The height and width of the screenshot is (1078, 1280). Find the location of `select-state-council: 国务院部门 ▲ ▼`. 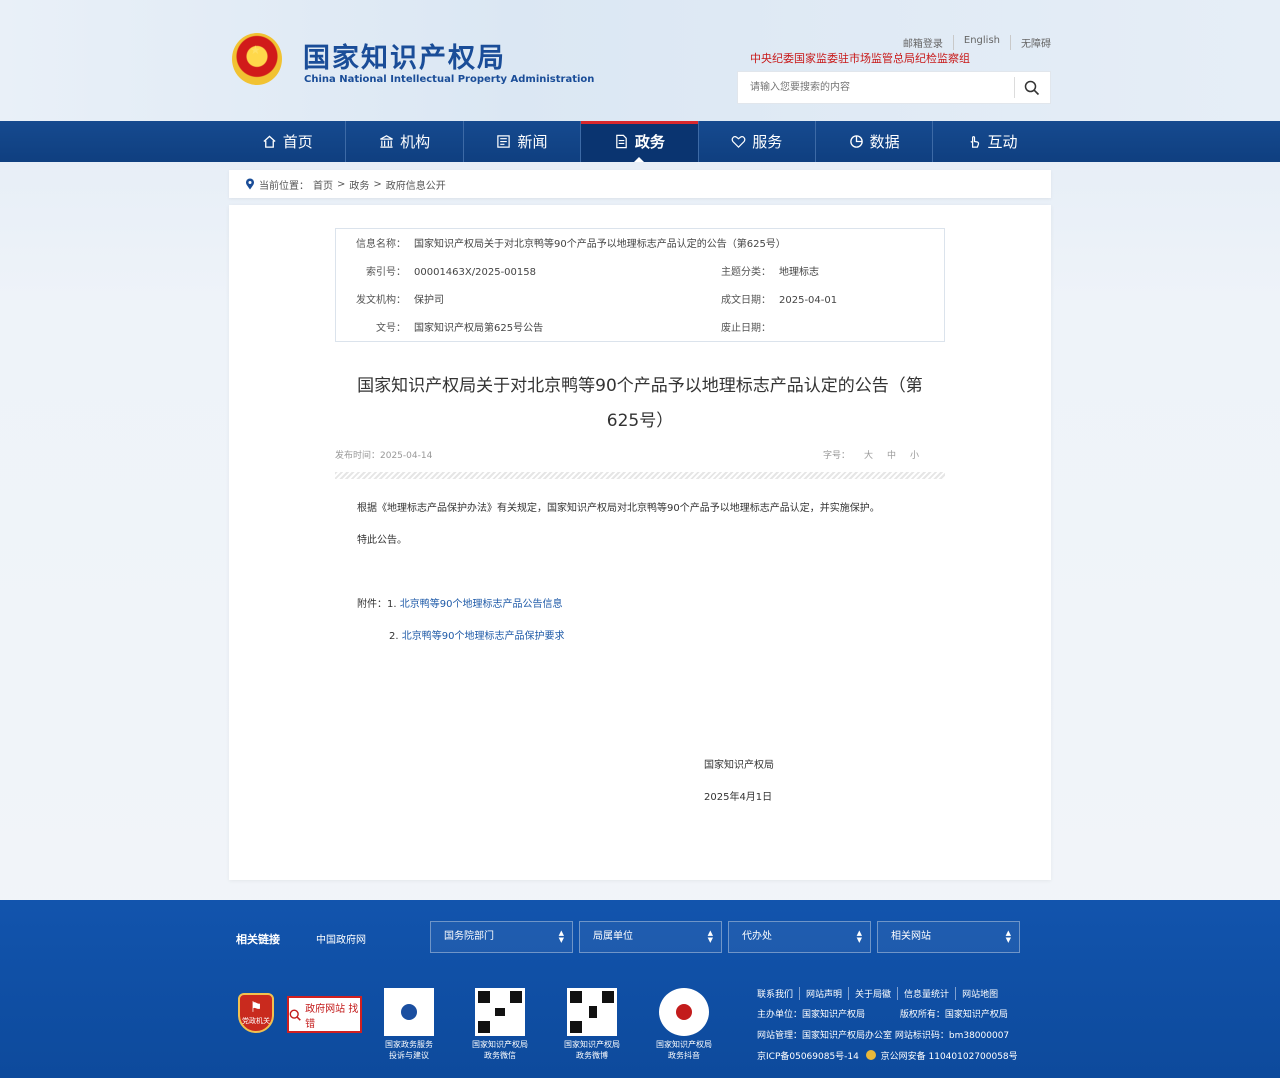

select-state-council: 国务院部门 ▲ ▼ is located at coordinates (501, 937).